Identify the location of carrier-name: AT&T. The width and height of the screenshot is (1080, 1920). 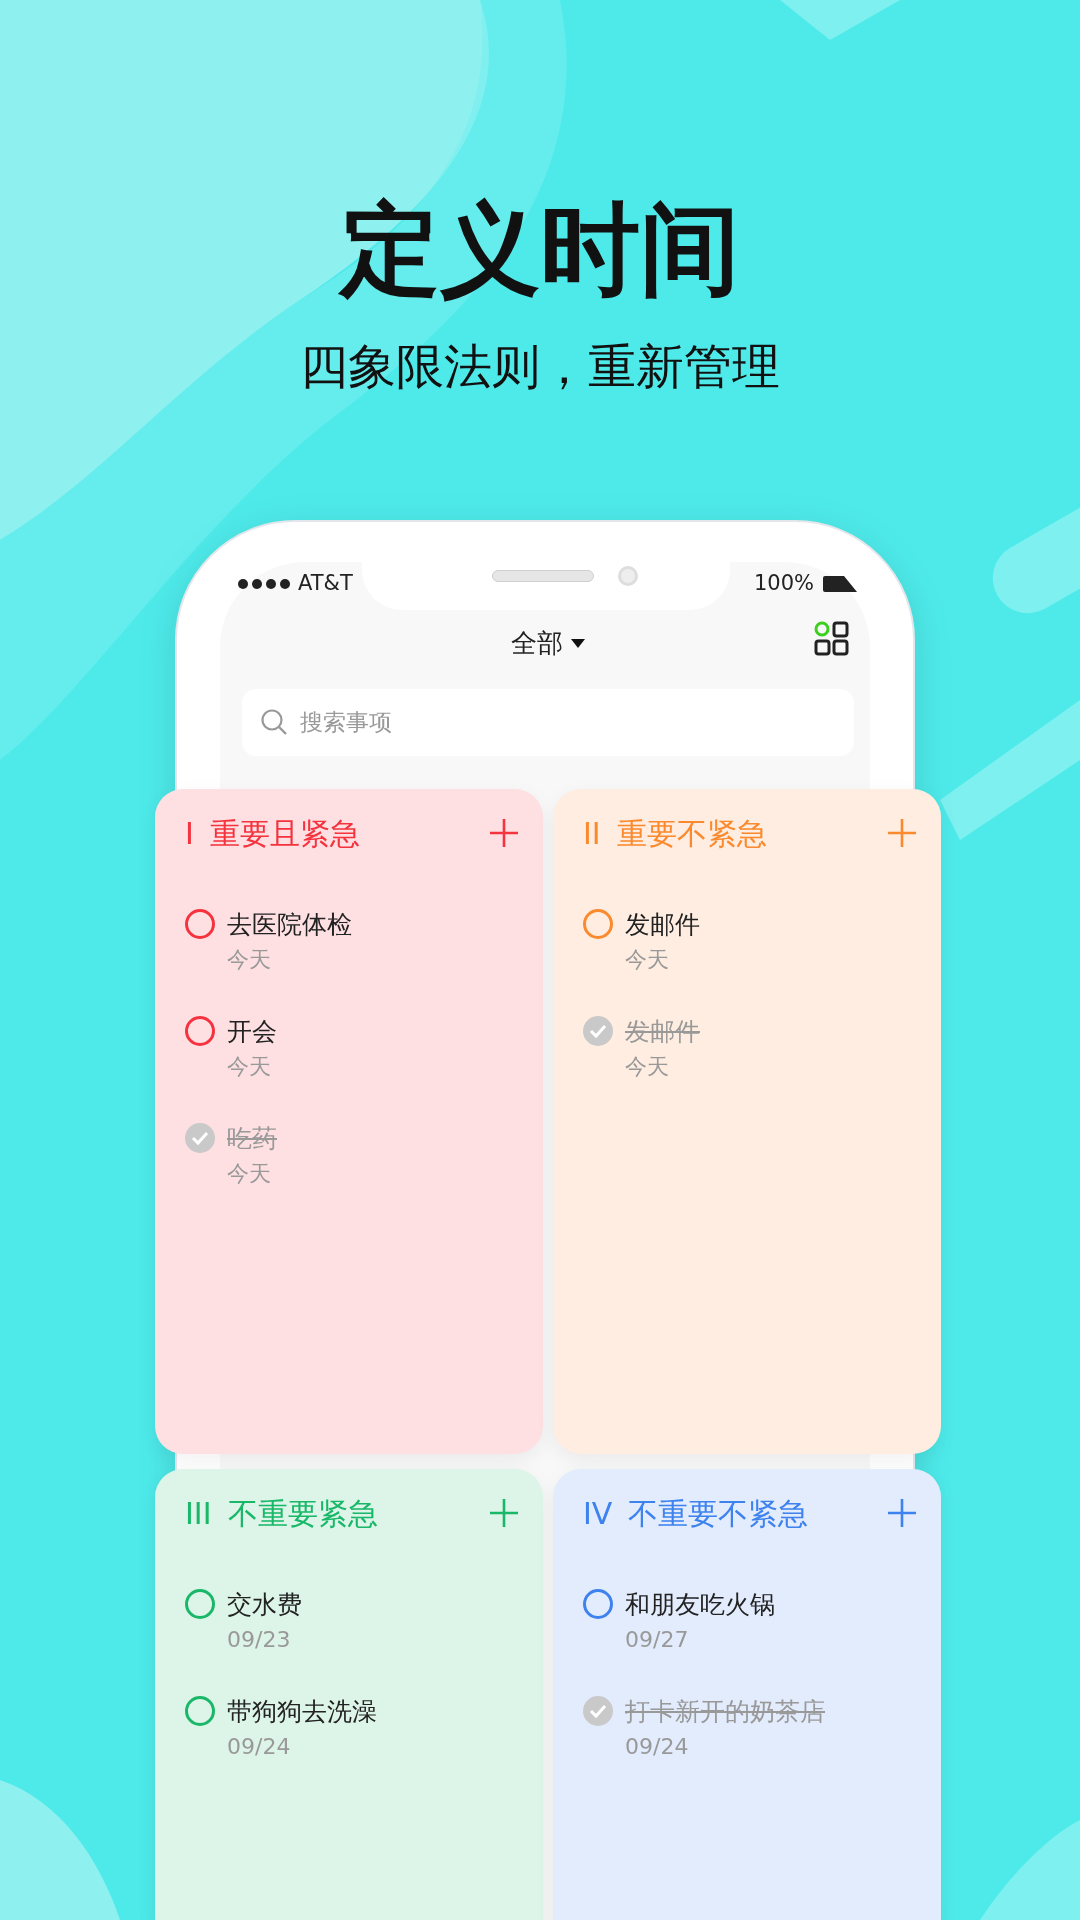
(325, 583).